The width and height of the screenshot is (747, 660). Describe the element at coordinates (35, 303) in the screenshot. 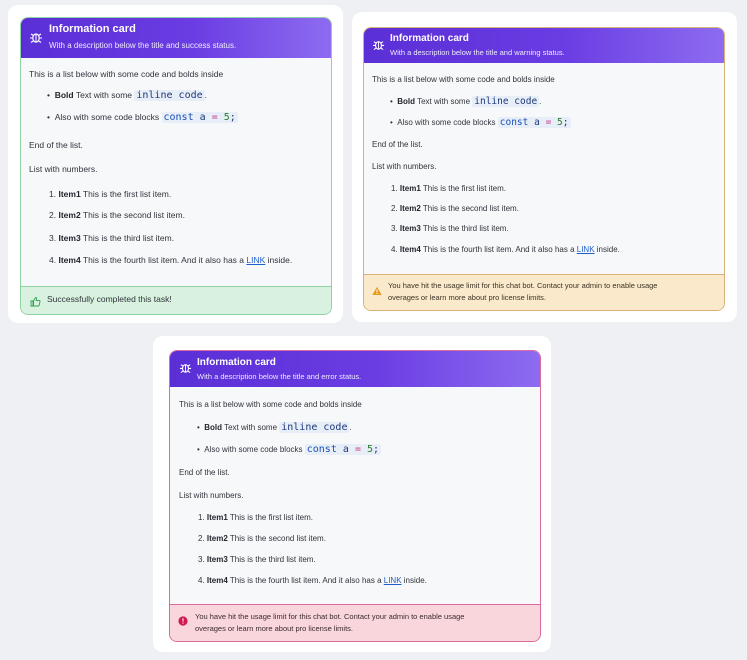

I see `thumbs-up-icon` at that location.